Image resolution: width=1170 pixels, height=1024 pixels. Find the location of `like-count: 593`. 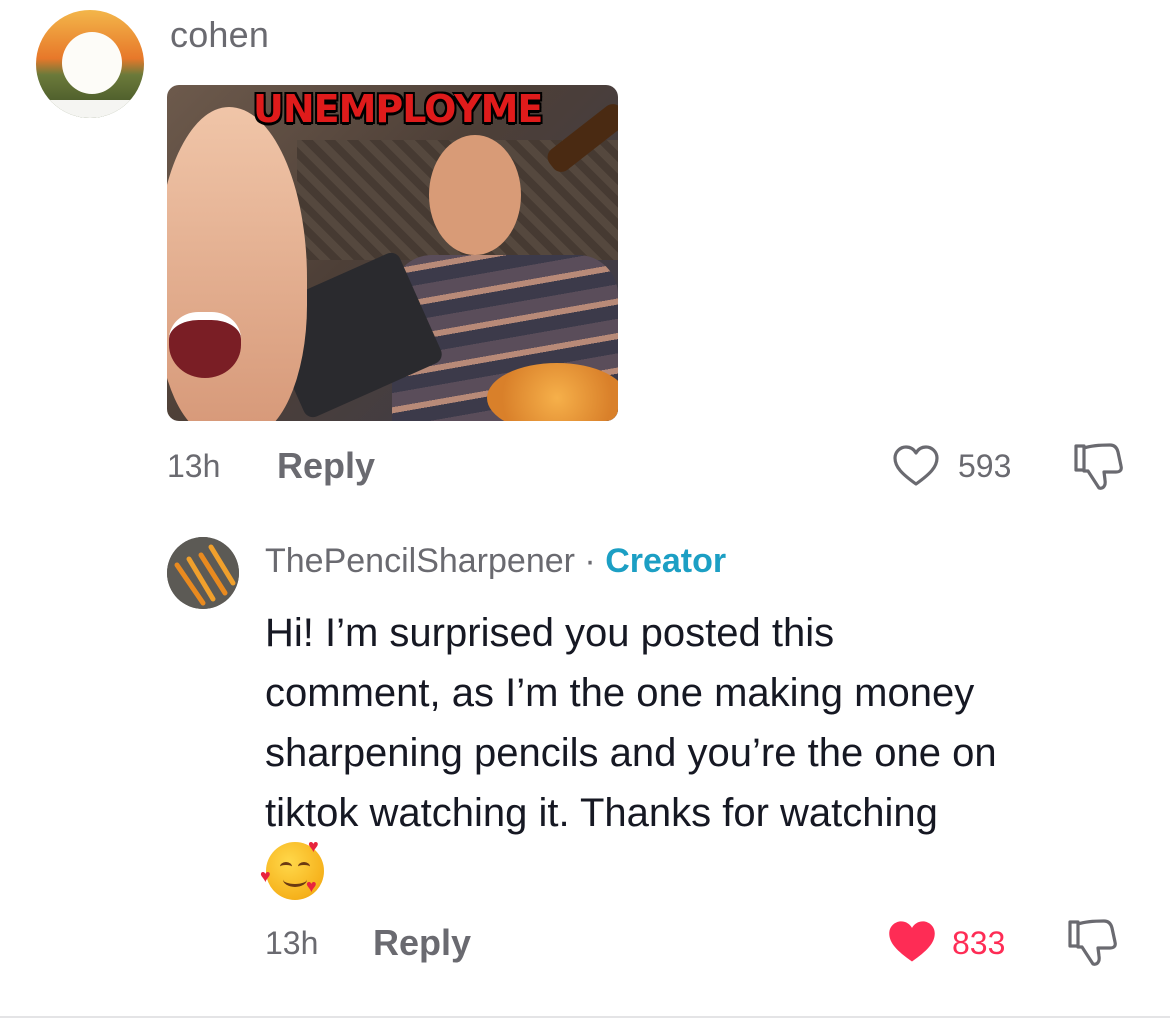

like-count: 593 is located at coordinates (985, 466).